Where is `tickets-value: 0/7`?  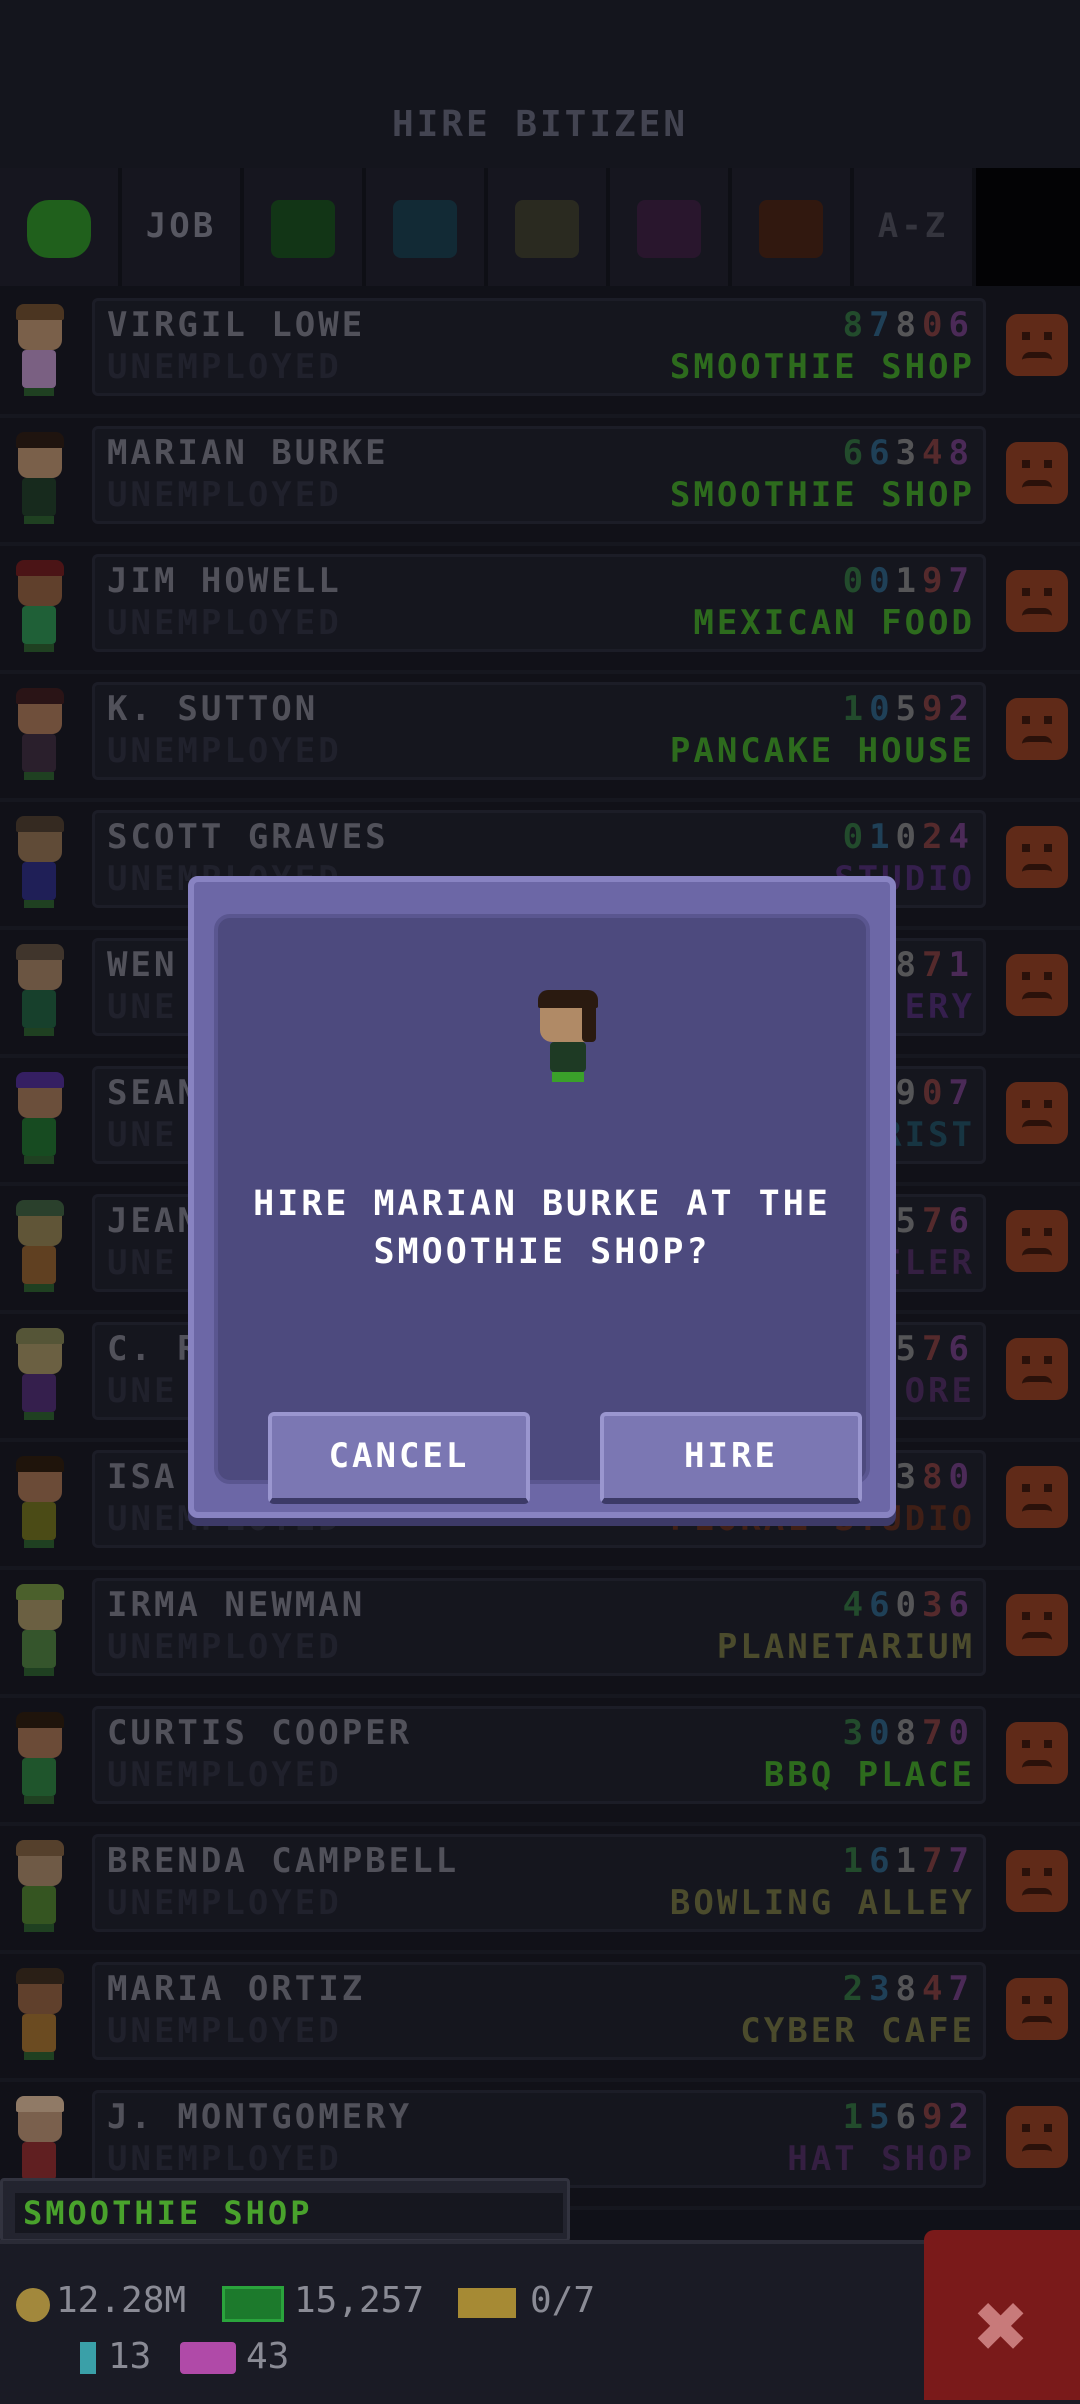
tickets-value: 0/7 is located at coordinates (563, 2300).